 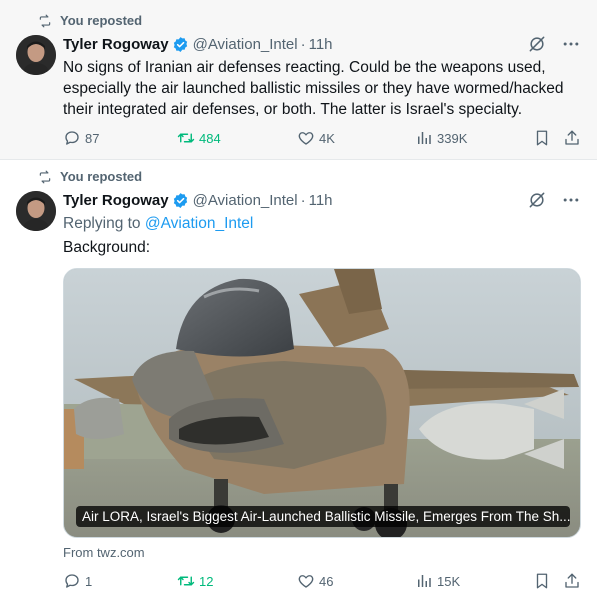 I want to click on tweet-actions: 1 12 46 15K, so click(x=323, y=581).